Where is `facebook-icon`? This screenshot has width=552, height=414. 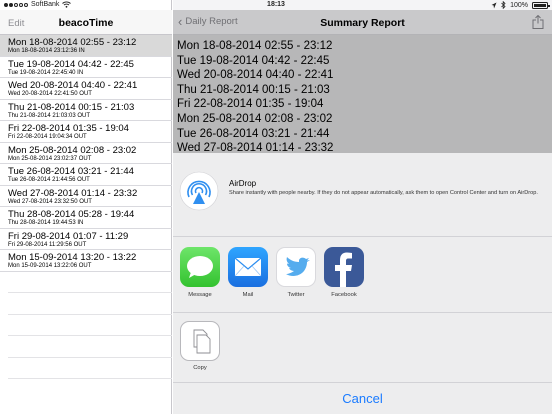 facebook-icon is located at coordinates (344, 267).